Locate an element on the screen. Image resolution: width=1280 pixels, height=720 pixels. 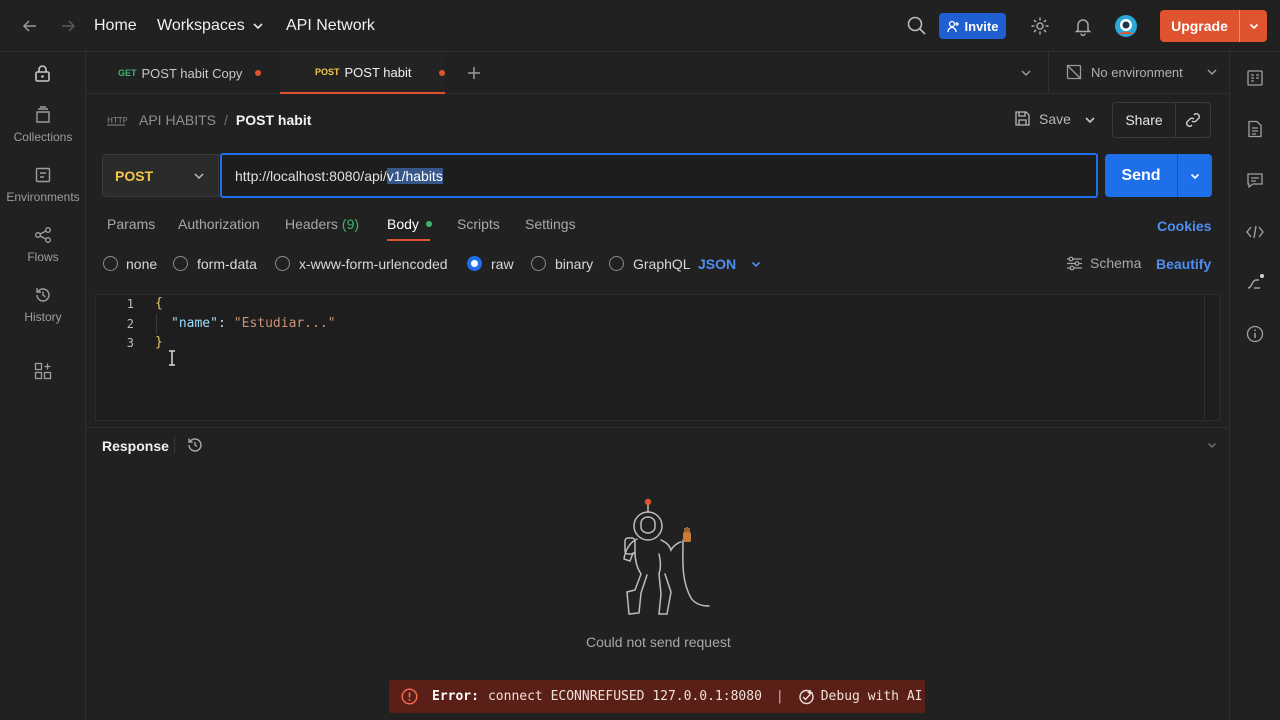
documentation-icon is located at coordinates (1255, 129).